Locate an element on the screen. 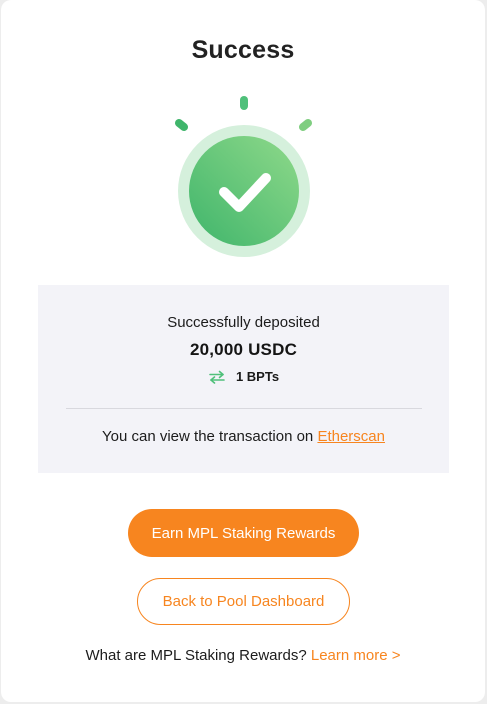 This screenshot has width=487, height=704. received-tokens-row: 1 BPTs is located at coordinates (243, 376).